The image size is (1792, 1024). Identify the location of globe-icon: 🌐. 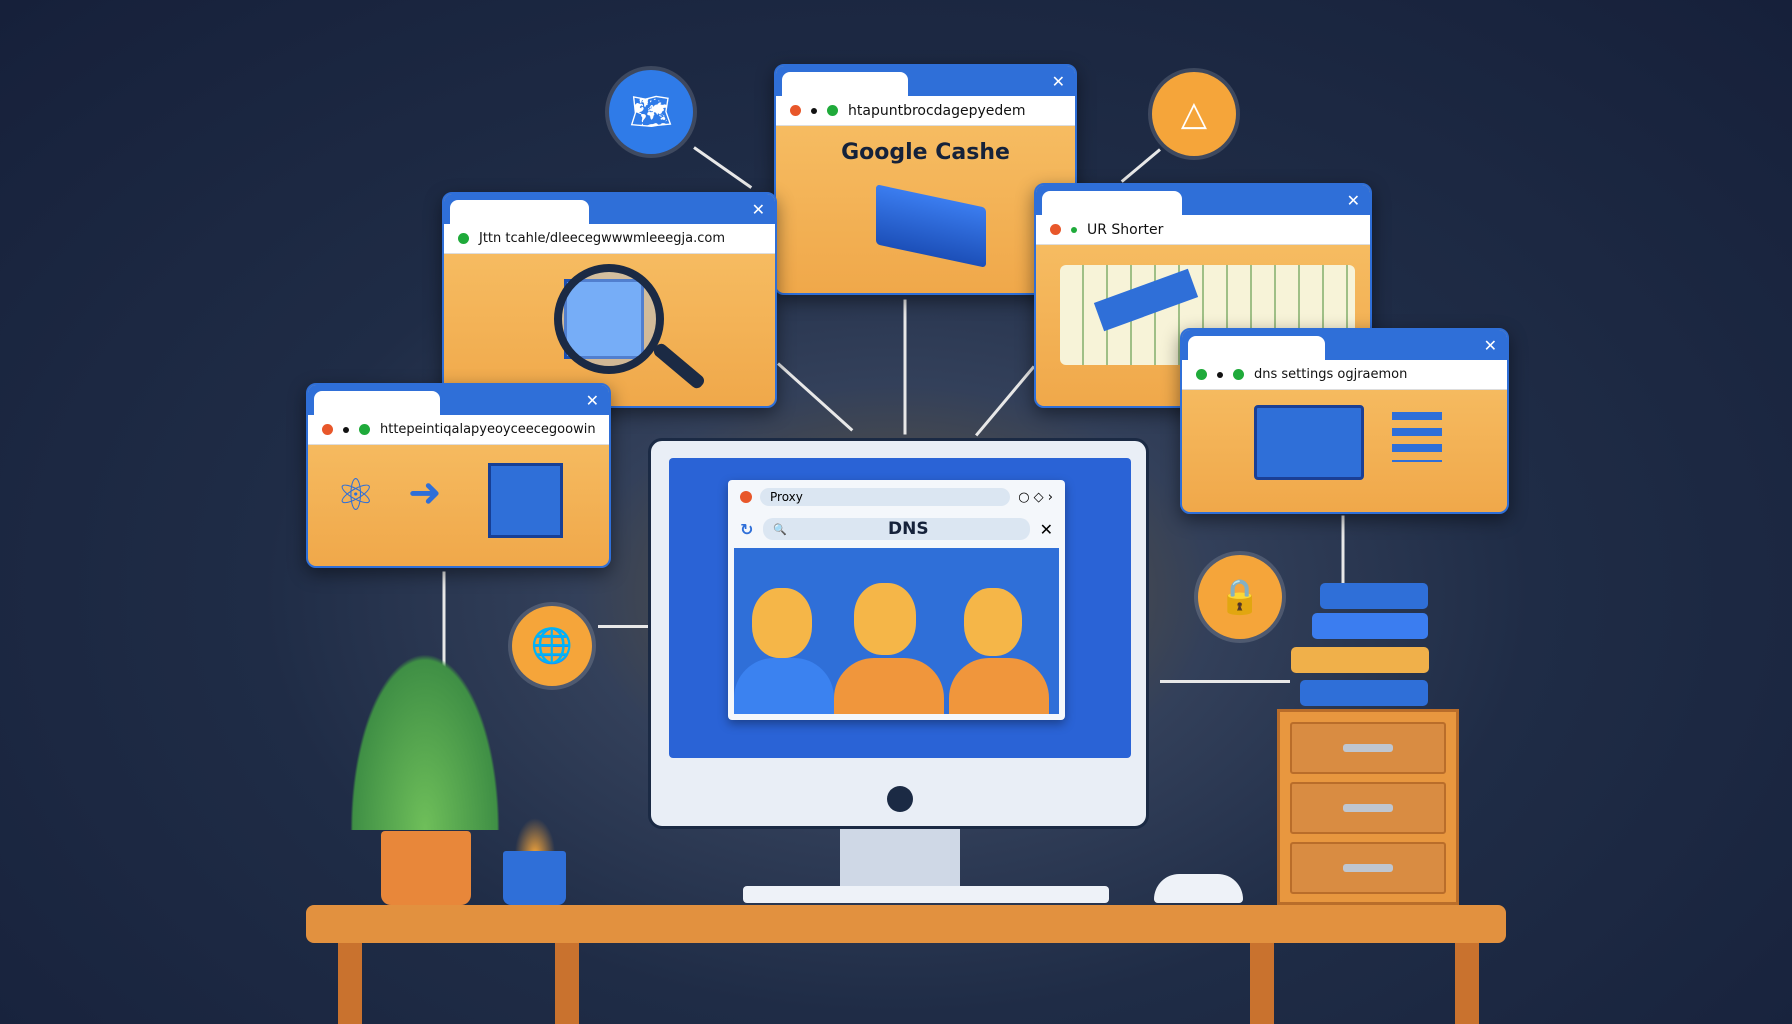
(552, 646).